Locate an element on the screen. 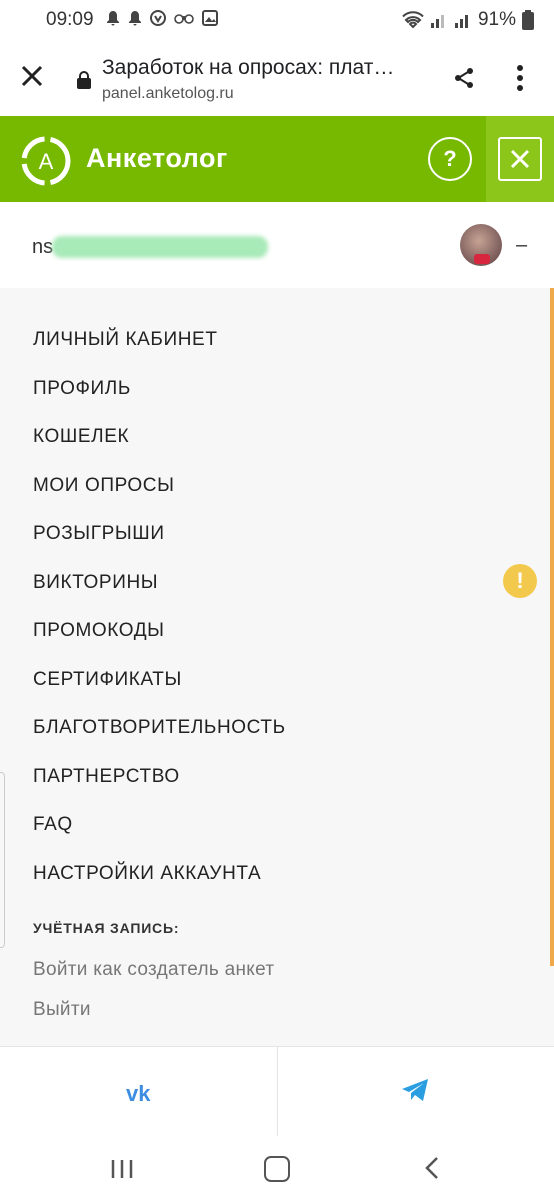 The image size is (554, 1200). account-heading: УЧЁТНАЯ ЗАПИСЬ: is located at coordinates (106, 928).